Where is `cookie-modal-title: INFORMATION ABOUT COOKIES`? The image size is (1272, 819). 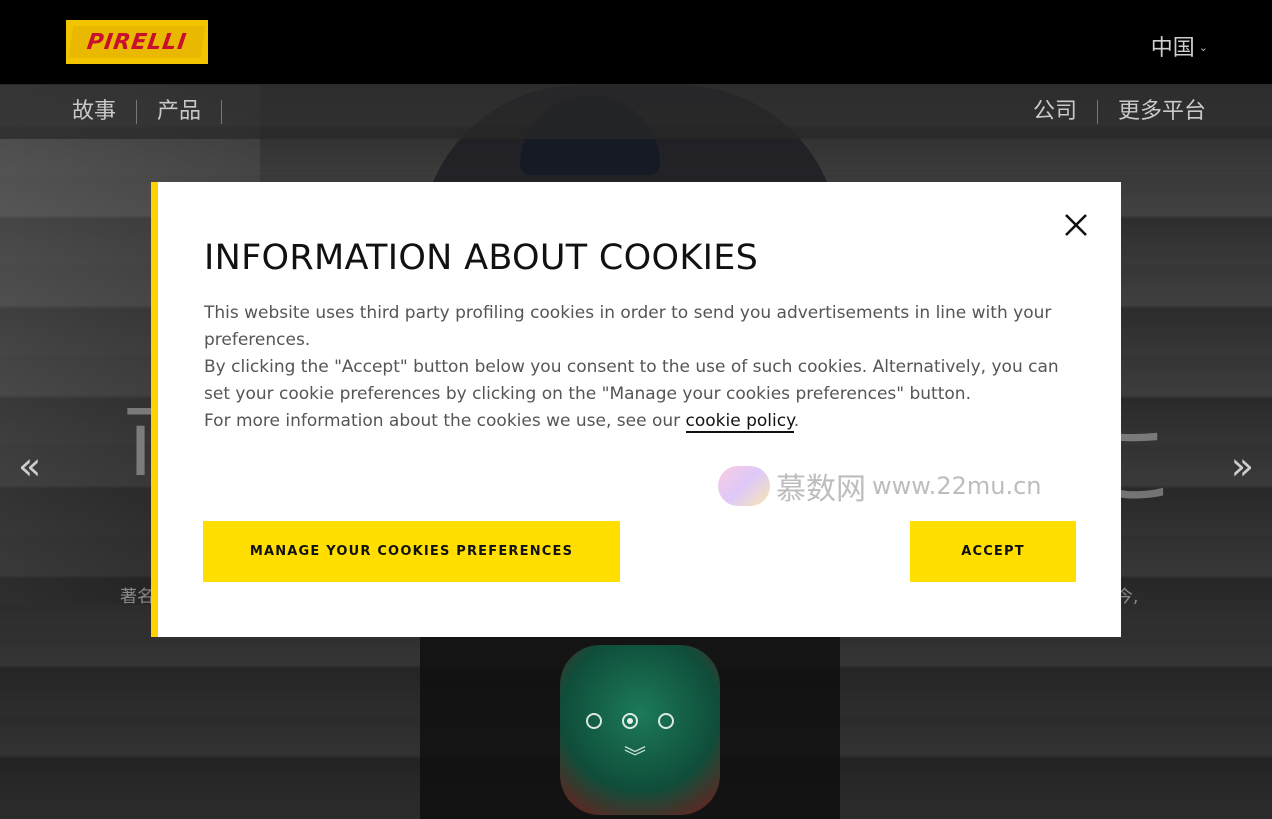 cookie-modal-title: INFORMATION ABOUT COOKIES is located at coordinates (481, 258).